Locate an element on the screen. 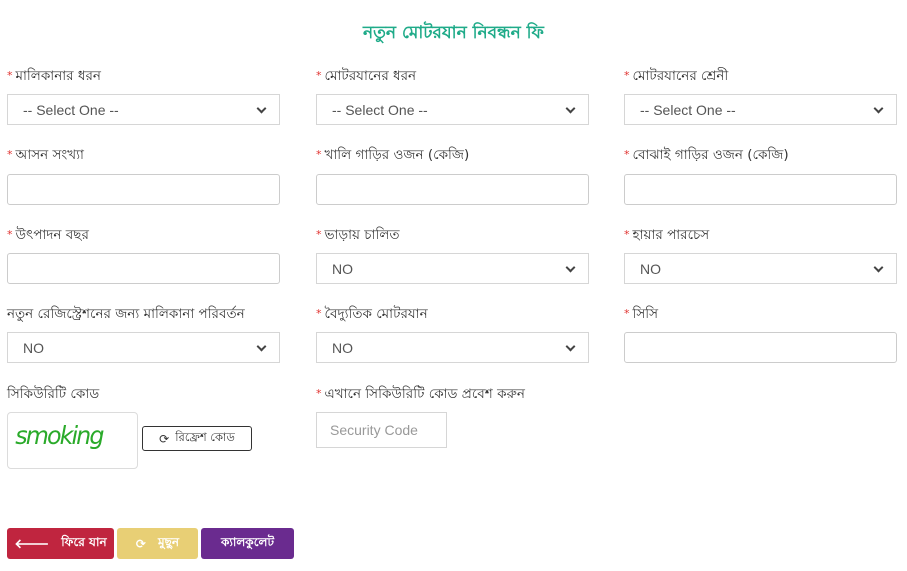 The image size is (907, 571). vehicle-type-select: -- Select One -- is located at coordinates (452, 109).